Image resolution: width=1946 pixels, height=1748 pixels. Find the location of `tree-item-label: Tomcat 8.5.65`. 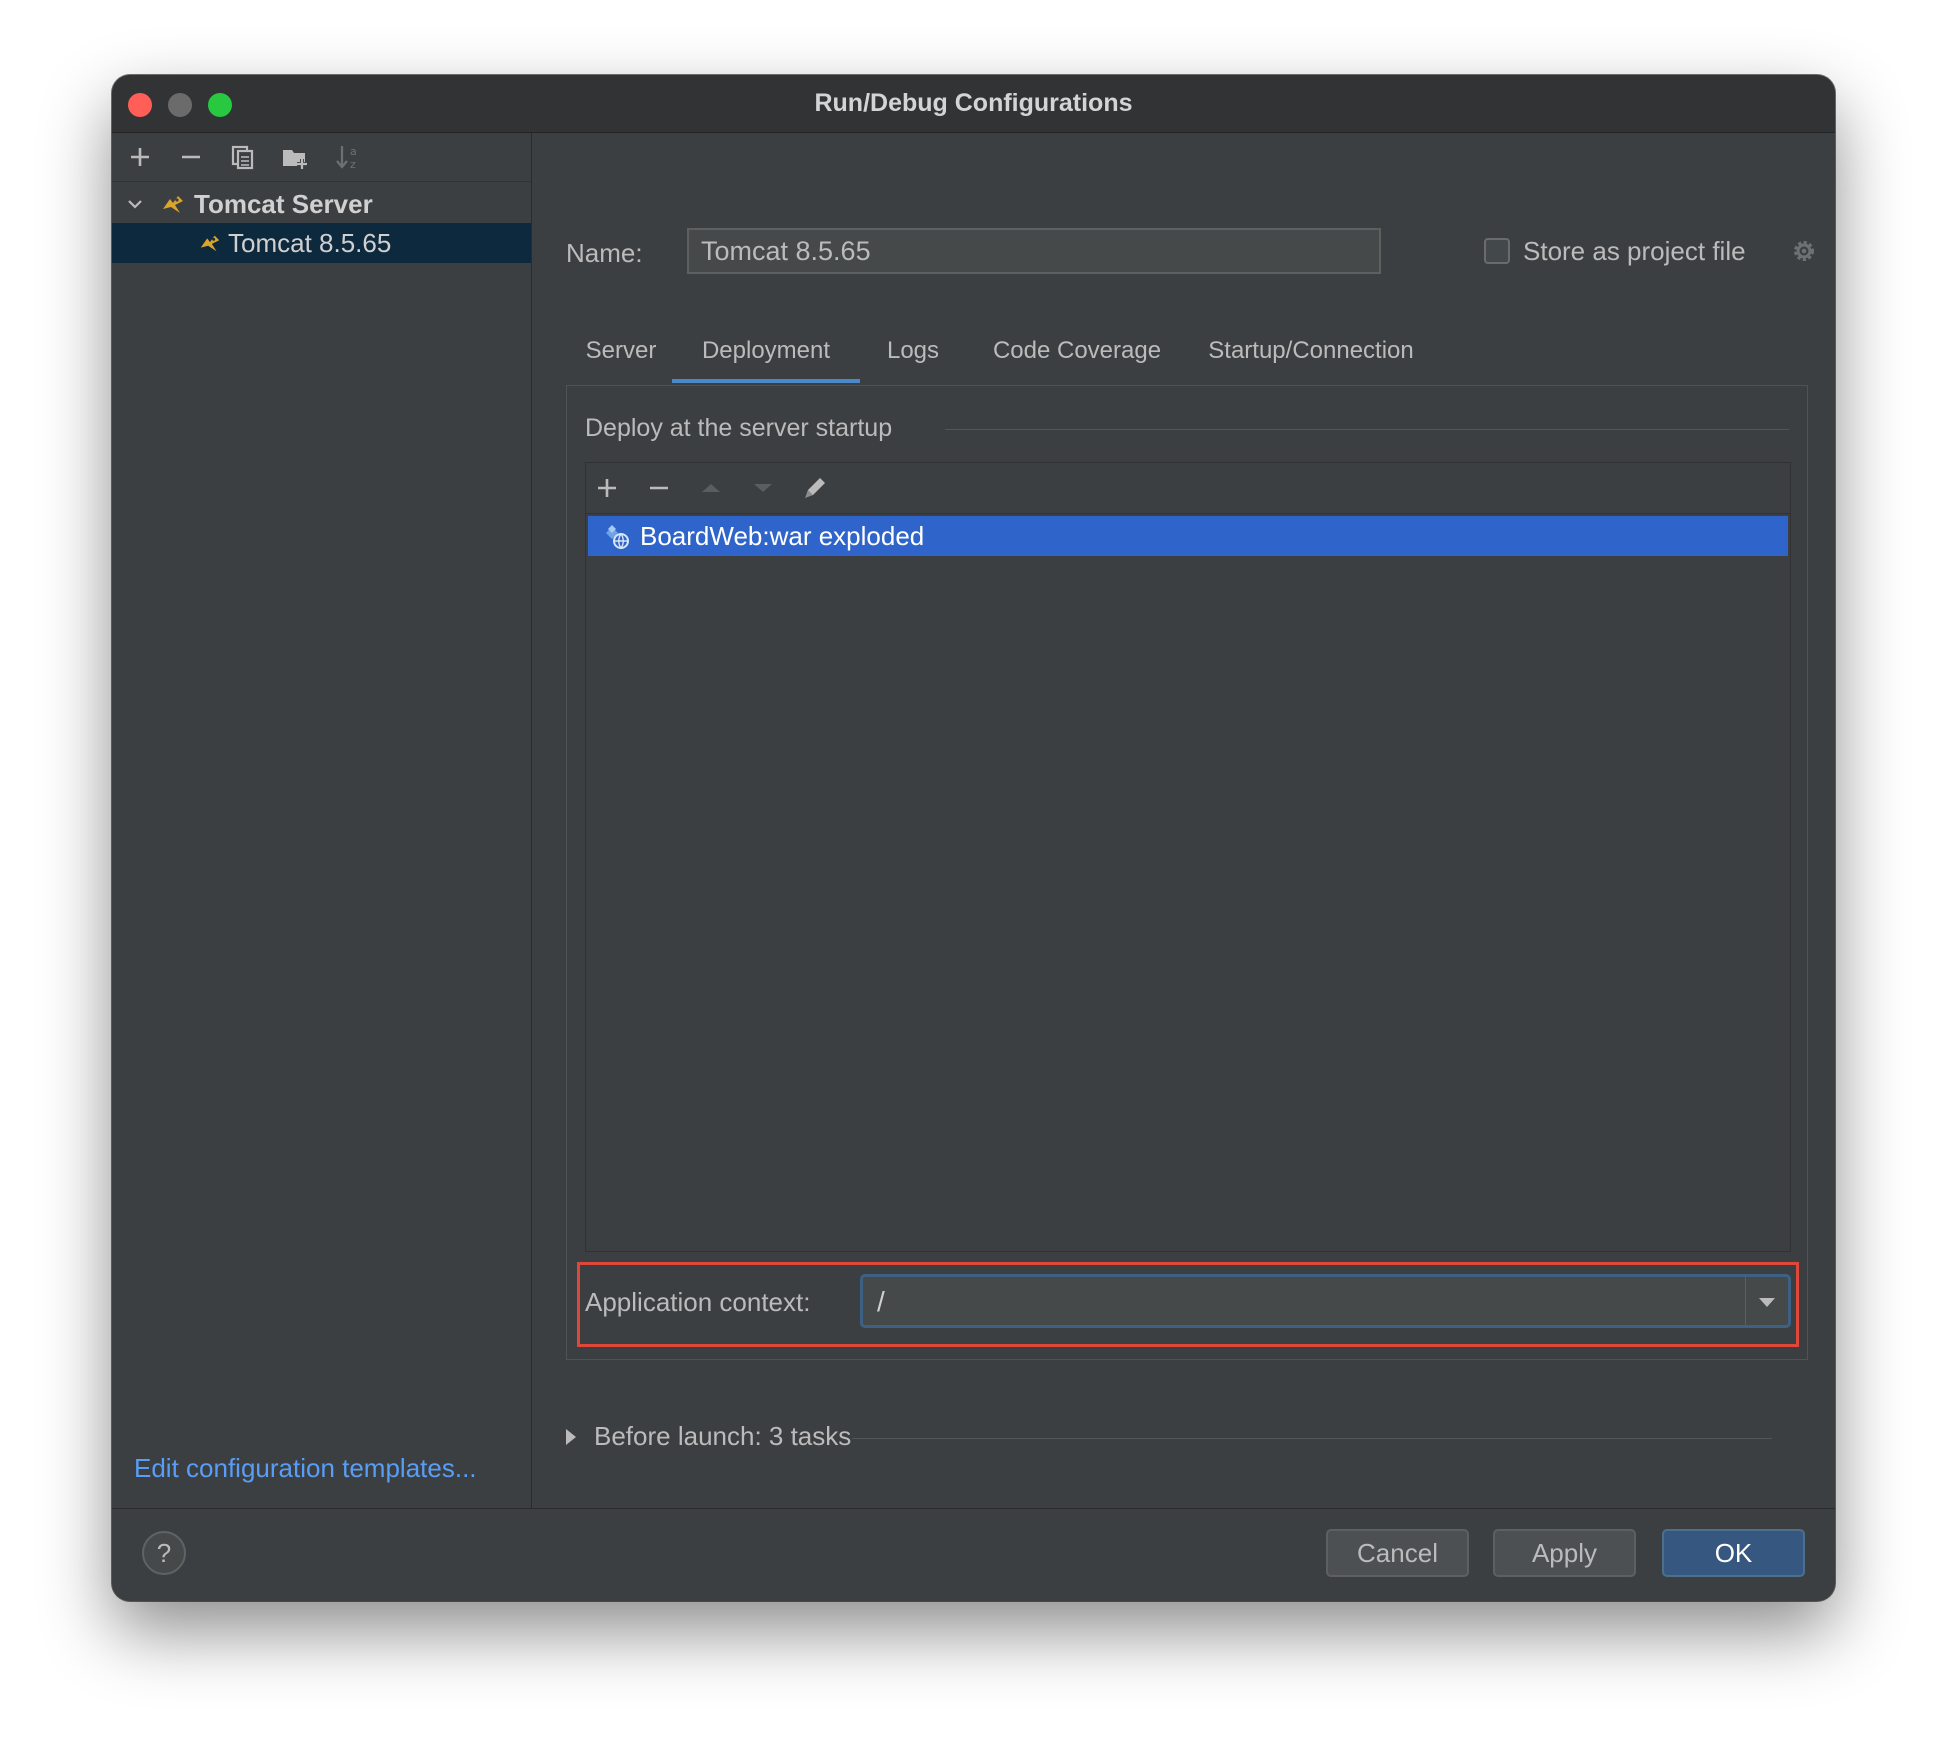

tree-item-label: Tomcat 8.5.65 is located at coordinates (310, 242).